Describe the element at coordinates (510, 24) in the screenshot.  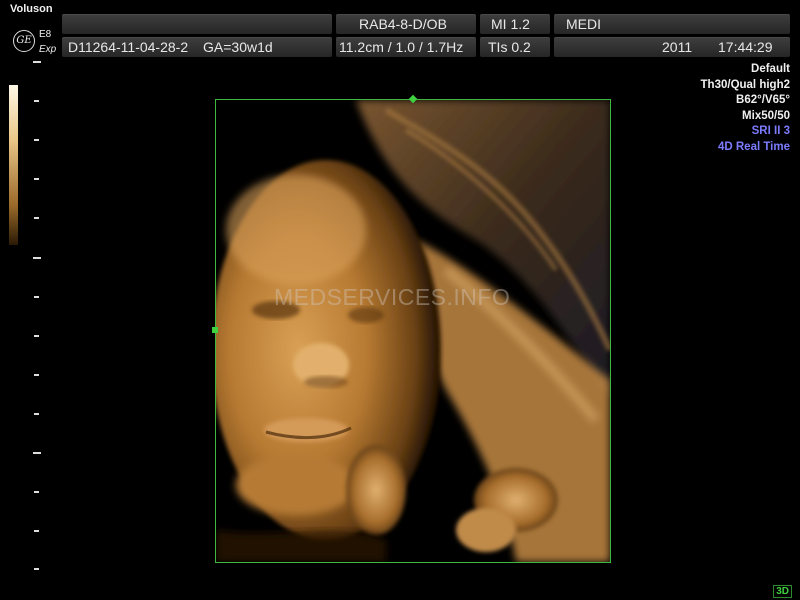
I see `mi-label: MI 1.2` at that location.